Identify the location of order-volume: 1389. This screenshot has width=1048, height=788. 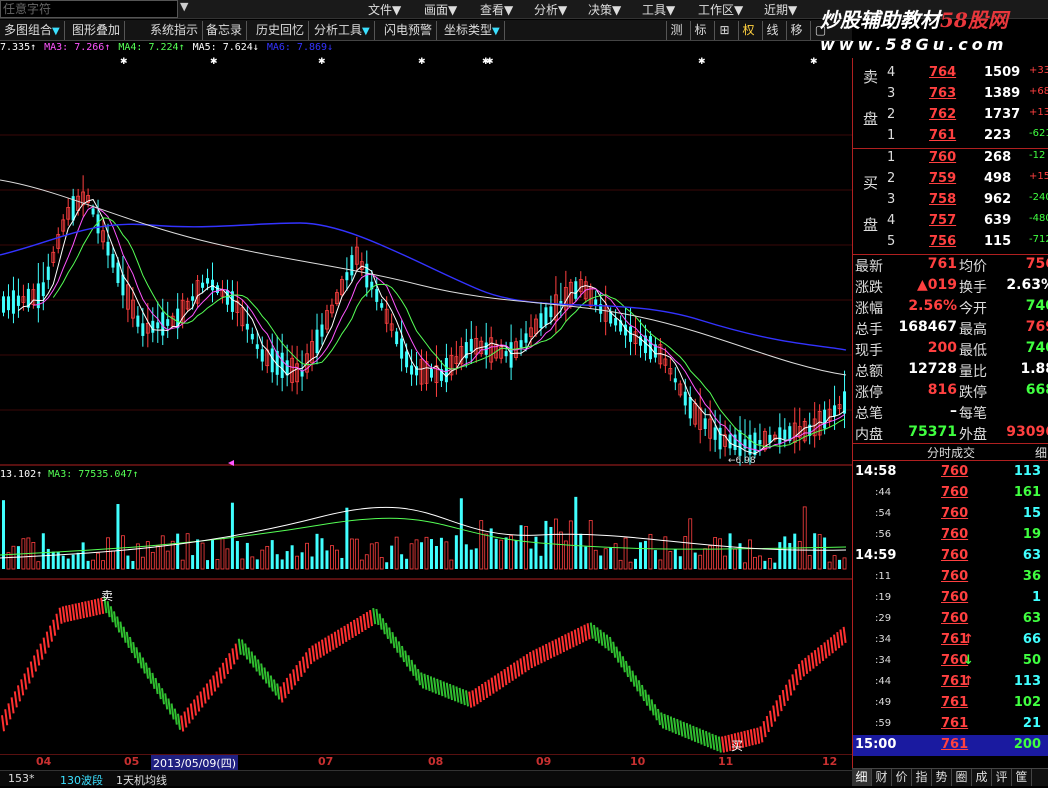
(1002, 93).